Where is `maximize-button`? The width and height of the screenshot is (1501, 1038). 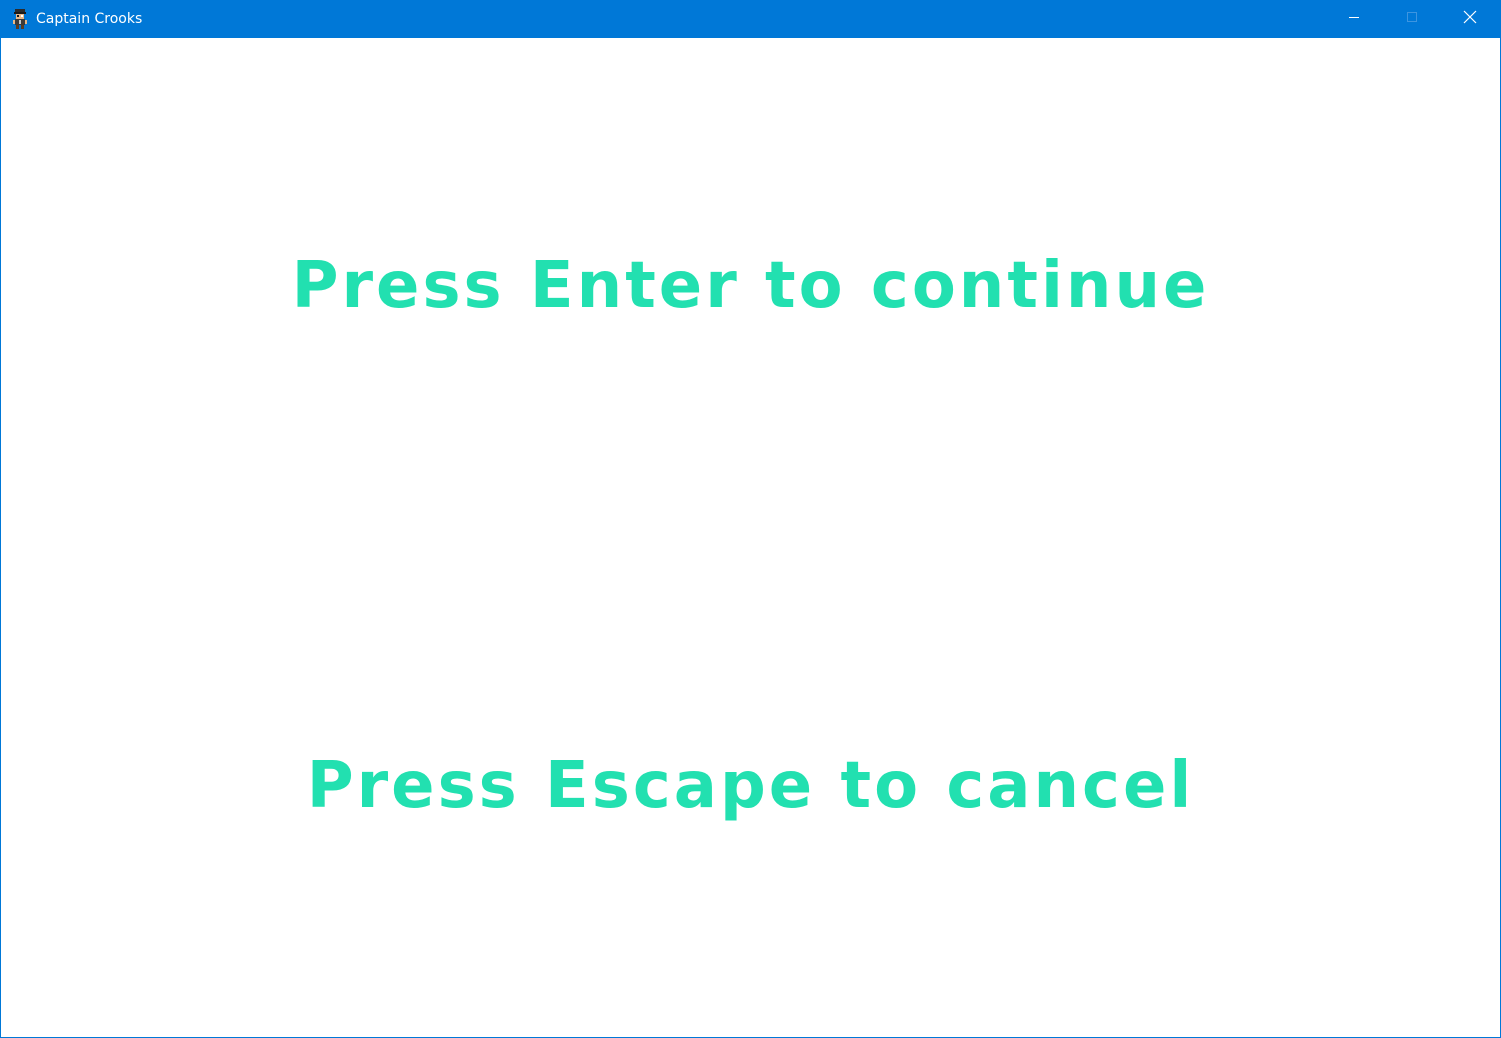 maximize-button is located at coordinates (1412, 19).